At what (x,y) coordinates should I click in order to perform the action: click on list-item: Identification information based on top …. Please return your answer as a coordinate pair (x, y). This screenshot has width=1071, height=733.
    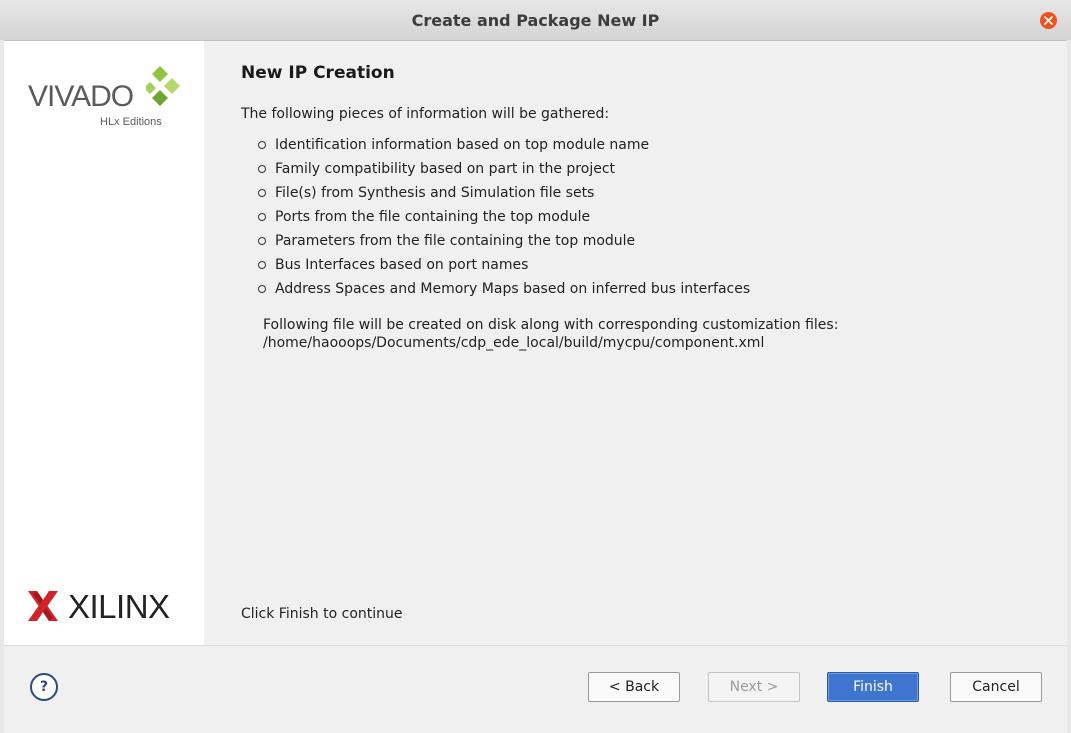
    Looking at the image, I should click on (504, 148).